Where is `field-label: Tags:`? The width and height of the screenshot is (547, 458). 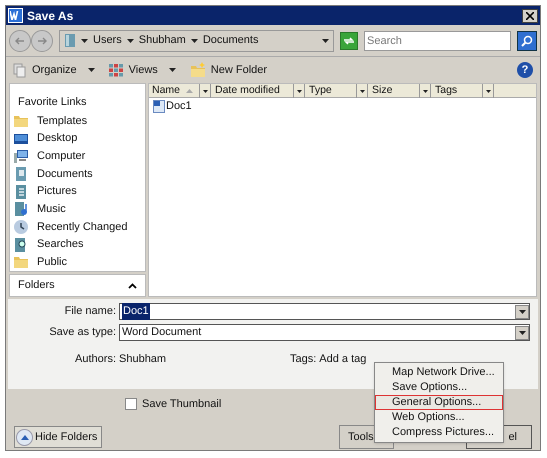 field-label: Tags: is located at coordinates (304, 359).